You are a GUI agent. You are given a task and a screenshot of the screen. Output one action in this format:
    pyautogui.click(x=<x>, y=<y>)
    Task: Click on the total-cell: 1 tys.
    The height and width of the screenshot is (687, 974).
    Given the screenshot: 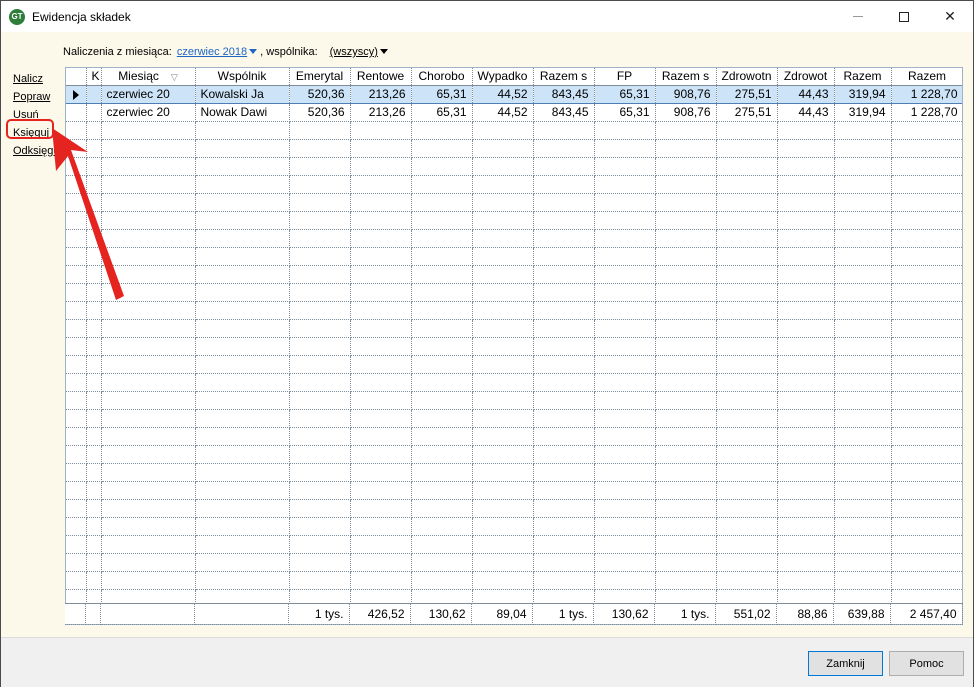 What is the action you would take?
    pyautogui.click(x=563, y=614)
    